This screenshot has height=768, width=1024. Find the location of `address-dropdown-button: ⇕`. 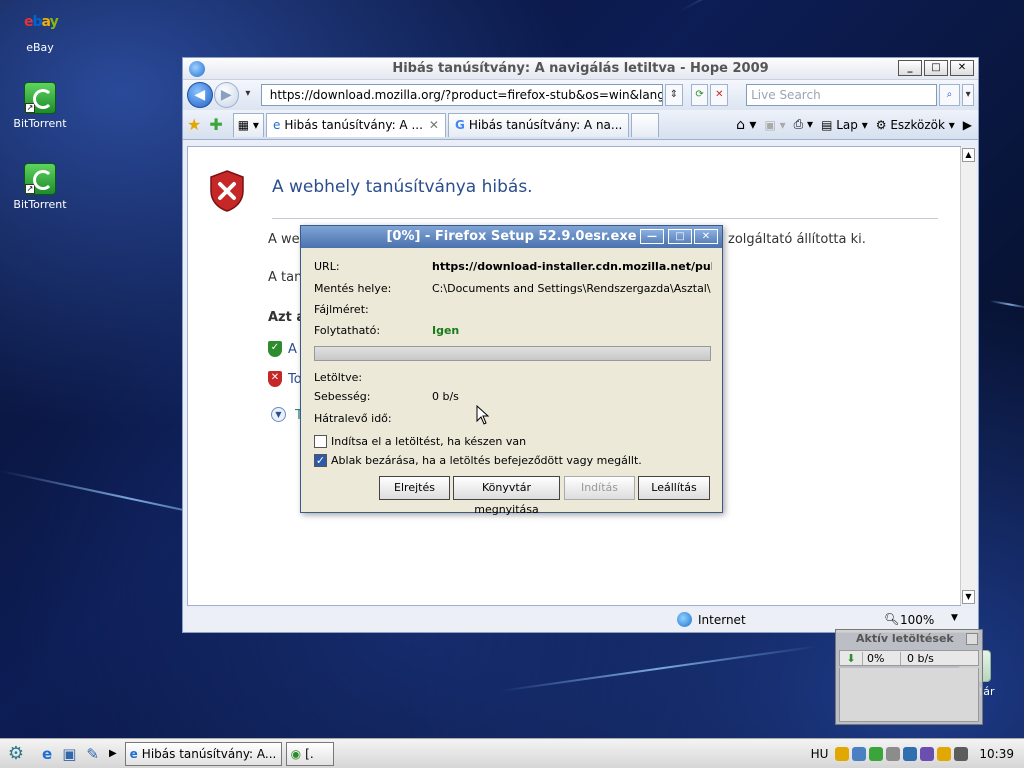

address-dropdown-button: ⇕ is located at coordinates (674, 95).